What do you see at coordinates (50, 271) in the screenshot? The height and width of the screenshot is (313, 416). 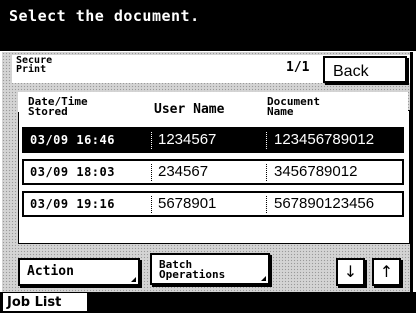 I see `action-label: Action` at bounding box center [50, 271].